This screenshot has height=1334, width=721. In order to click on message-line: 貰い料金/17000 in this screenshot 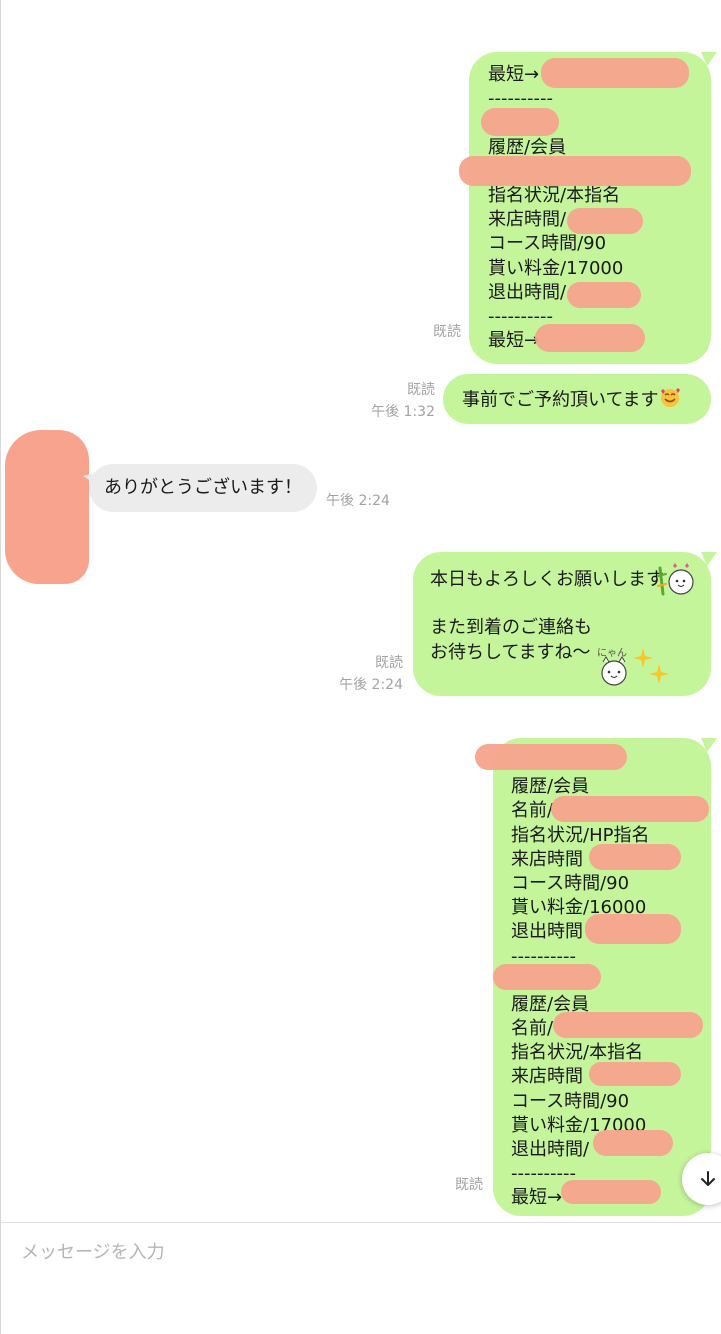, I will do `click(556, 268)`.